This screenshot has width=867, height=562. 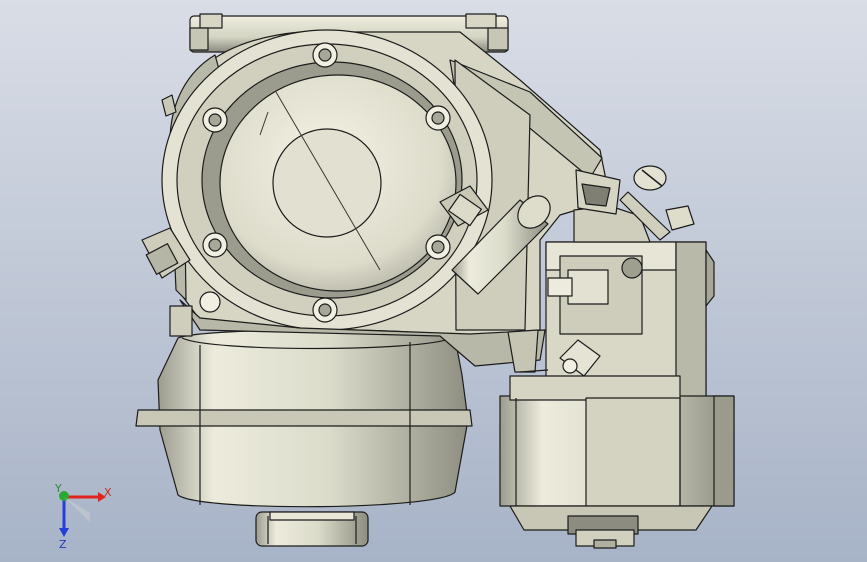 What do you see at coordinates (58, 488) in the screenshot?
I see `triad-y-label: Y` at bounding box center [58, 488].